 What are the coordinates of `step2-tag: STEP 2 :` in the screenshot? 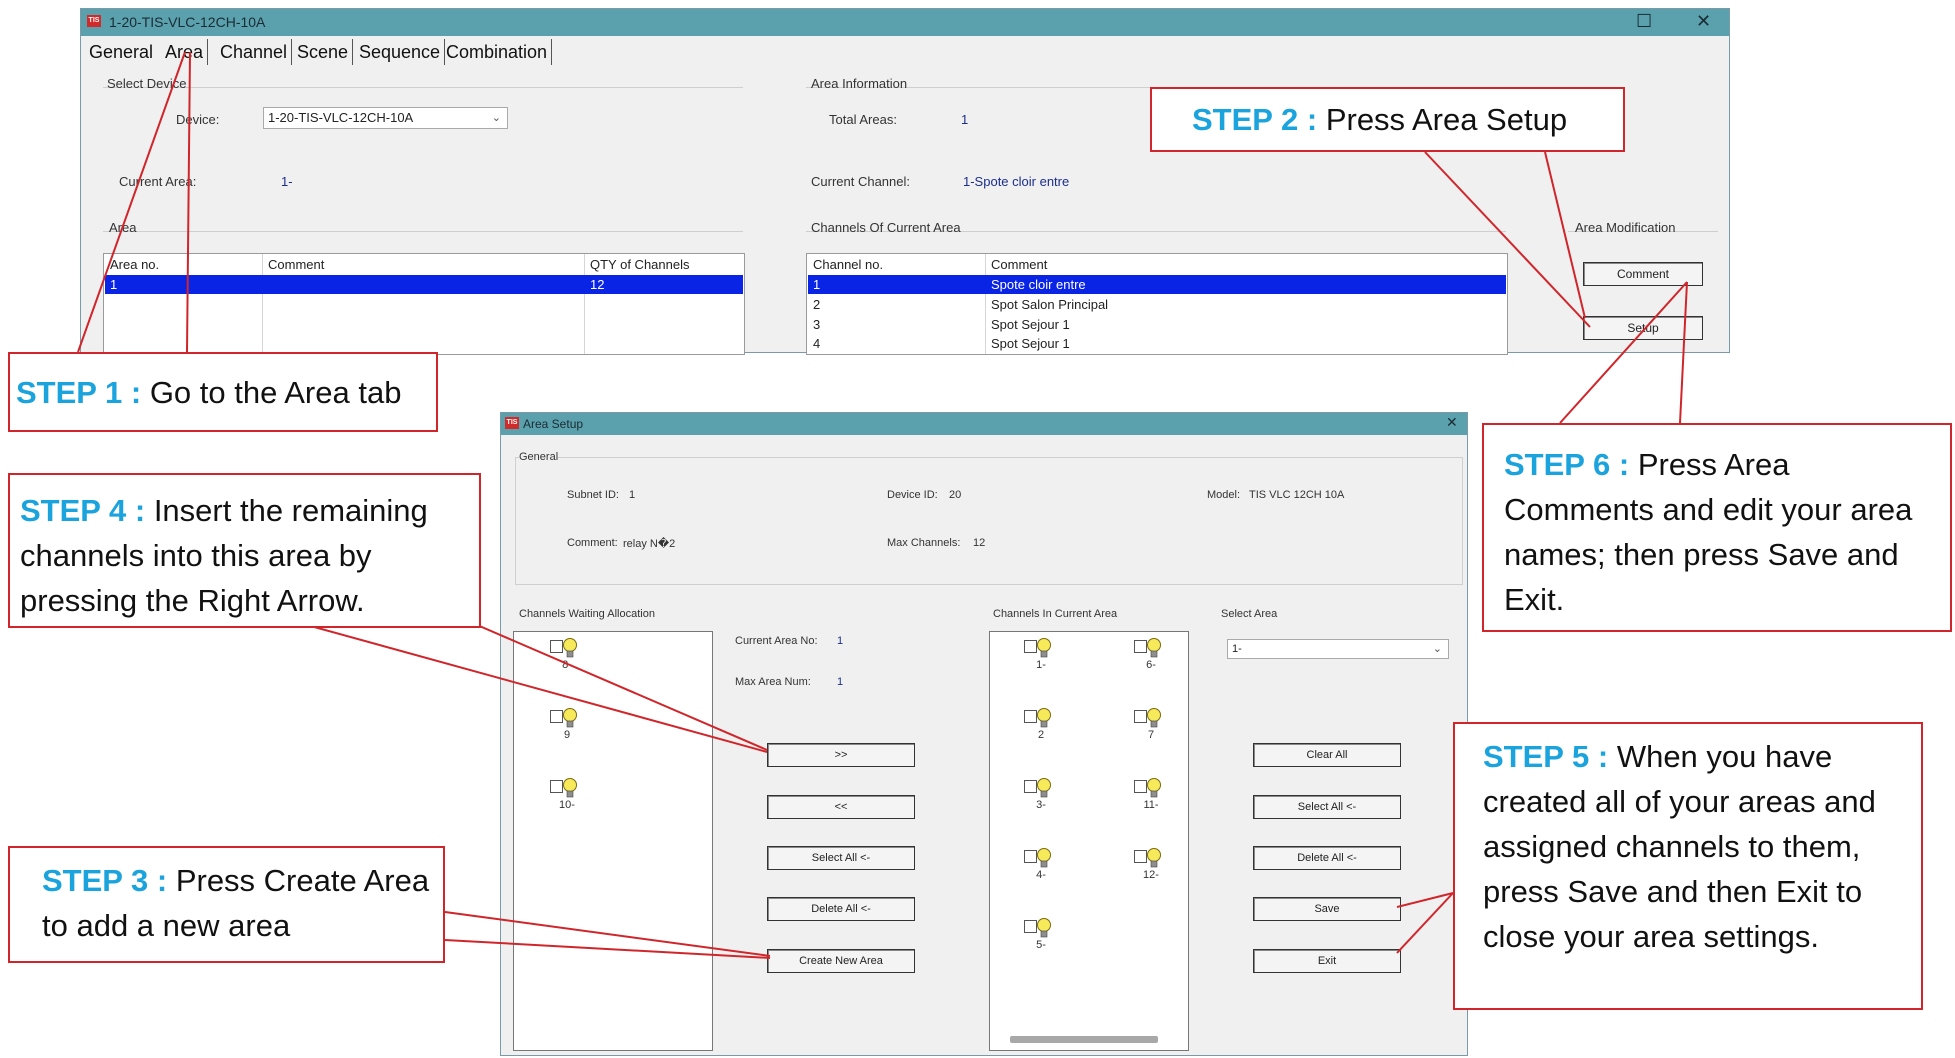 It's located at (1255, 119).